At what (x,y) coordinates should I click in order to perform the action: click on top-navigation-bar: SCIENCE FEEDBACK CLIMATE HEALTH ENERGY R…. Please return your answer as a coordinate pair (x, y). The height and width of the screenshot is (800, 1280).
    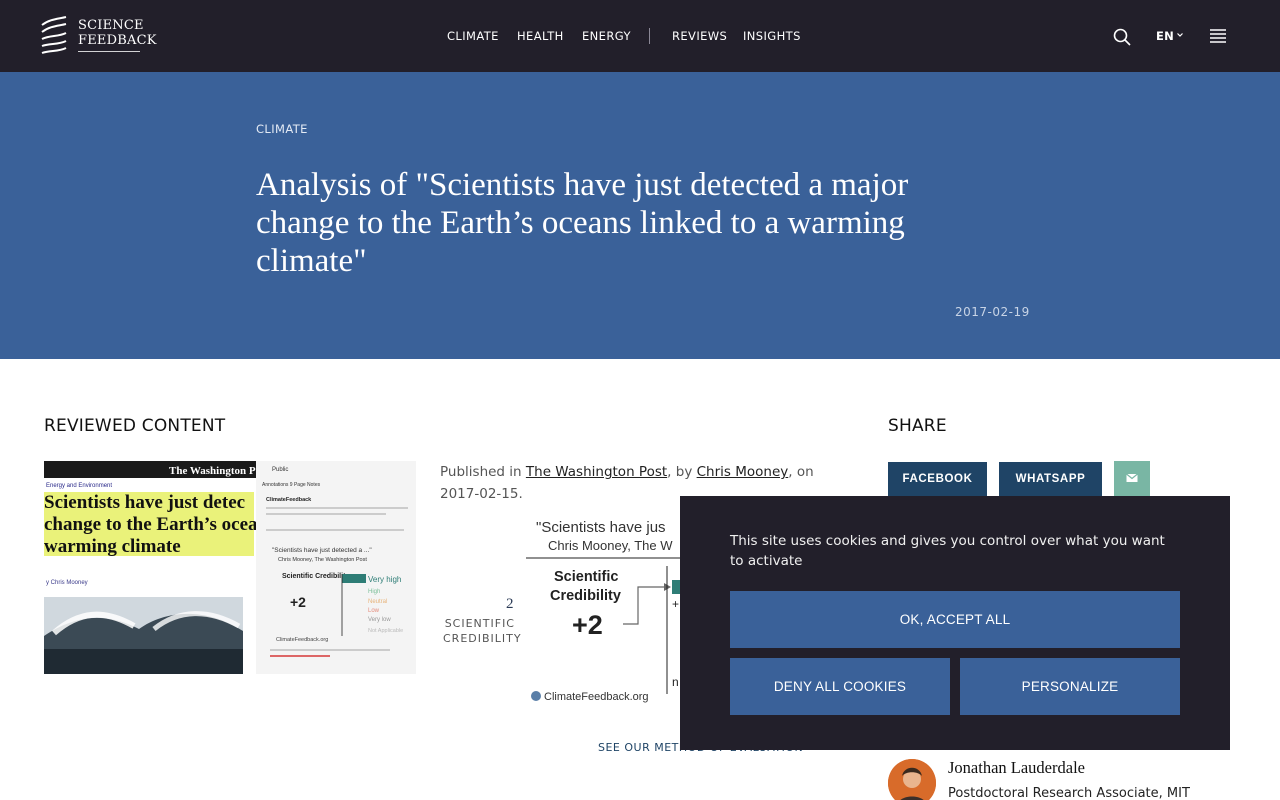
    Looking at the image, I should click on (640, 36).